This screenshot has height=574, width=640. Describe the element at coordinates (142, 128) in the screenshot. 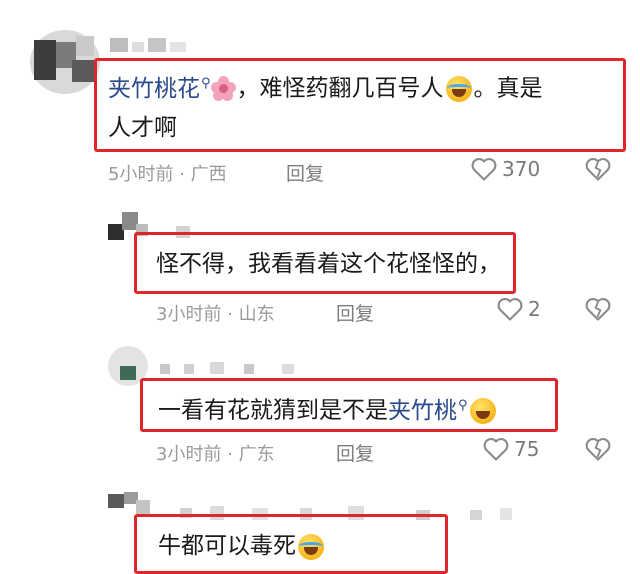

I see `comment-text-line2: 人才啊` at that location.